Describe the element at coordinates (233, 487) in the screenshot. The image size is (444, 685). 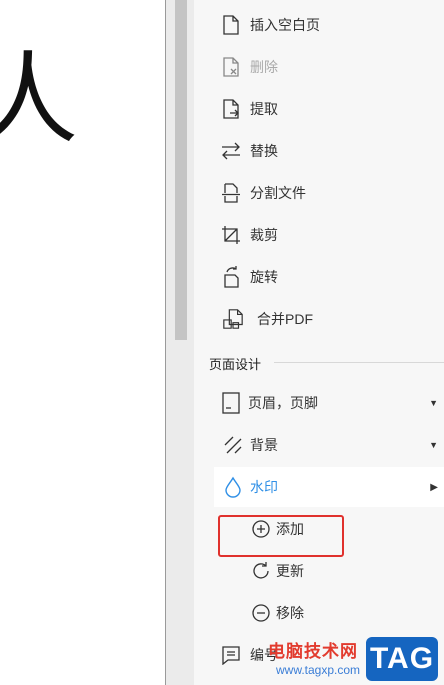
I see `water-drop-icon` at that location.